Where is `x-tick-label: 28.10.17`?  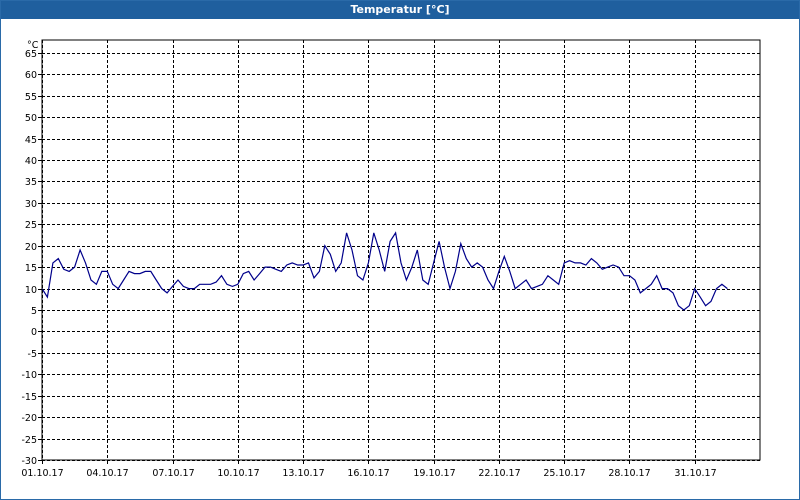
x-tick-label: 28.10.17 is located at coordinates (629, 473).